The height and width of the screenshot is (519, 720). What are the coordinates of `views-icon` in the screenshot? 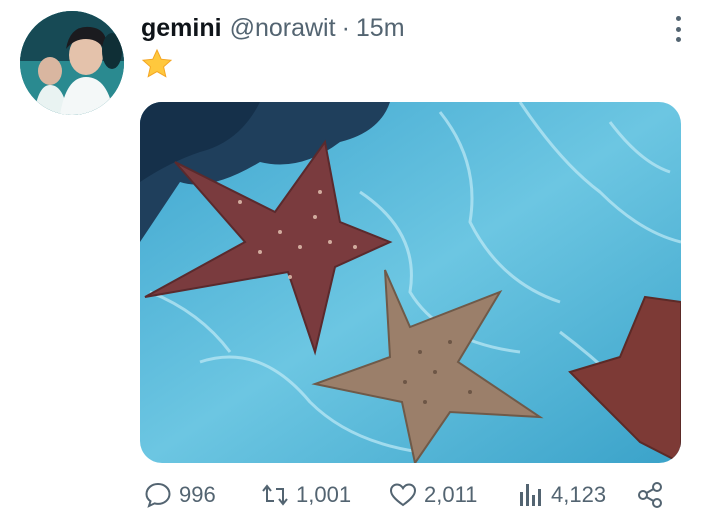 It's located at (530, 495).